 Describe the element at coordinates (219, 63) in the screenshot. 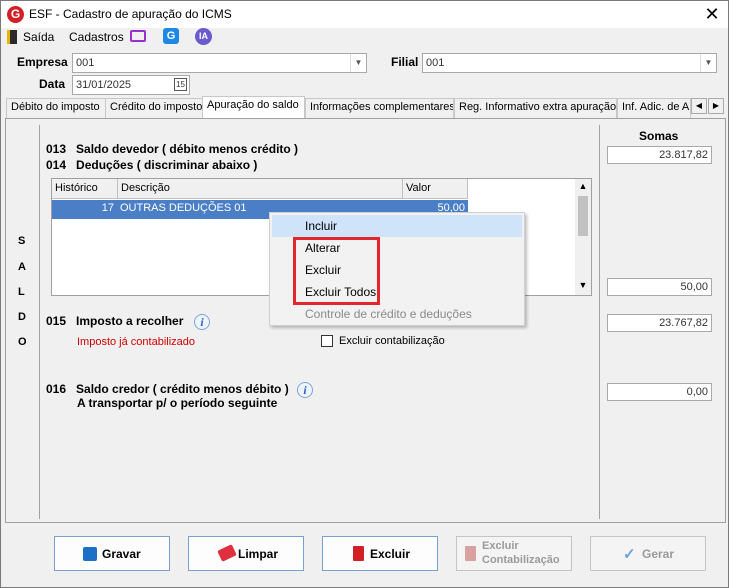

I see `empresa-combo: 001 ▼` at that location.